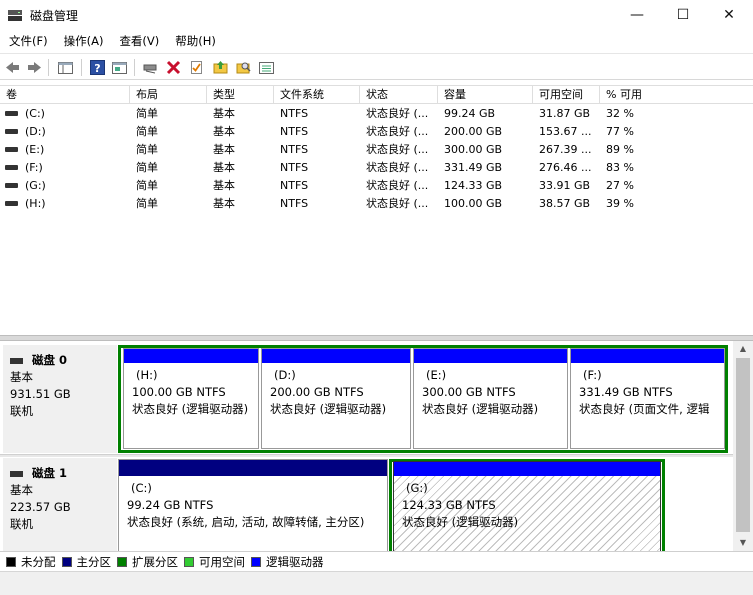 This screenshot has height=595, width=753. What do you see at coordinates (50, 360) in the screenshot?
I see `disk-name: 磁盘 0` at bounding box center [50, 360].